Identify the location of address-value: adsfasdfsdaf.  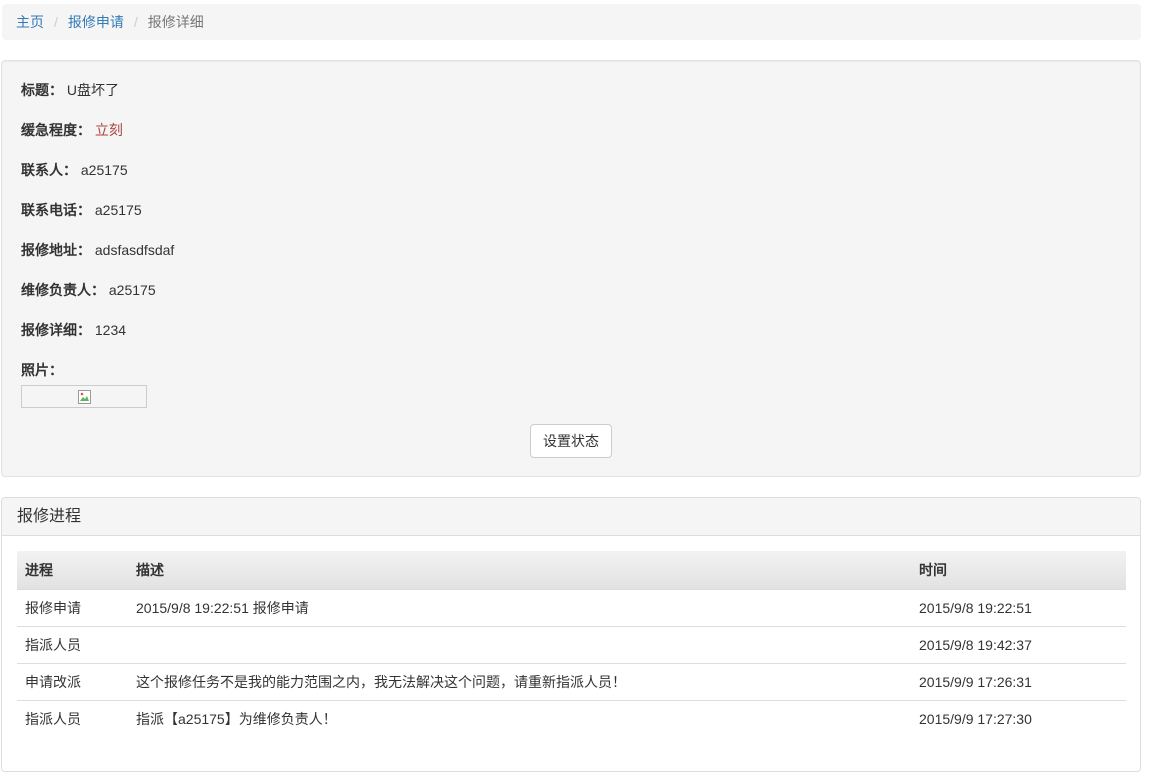
(134, 250).